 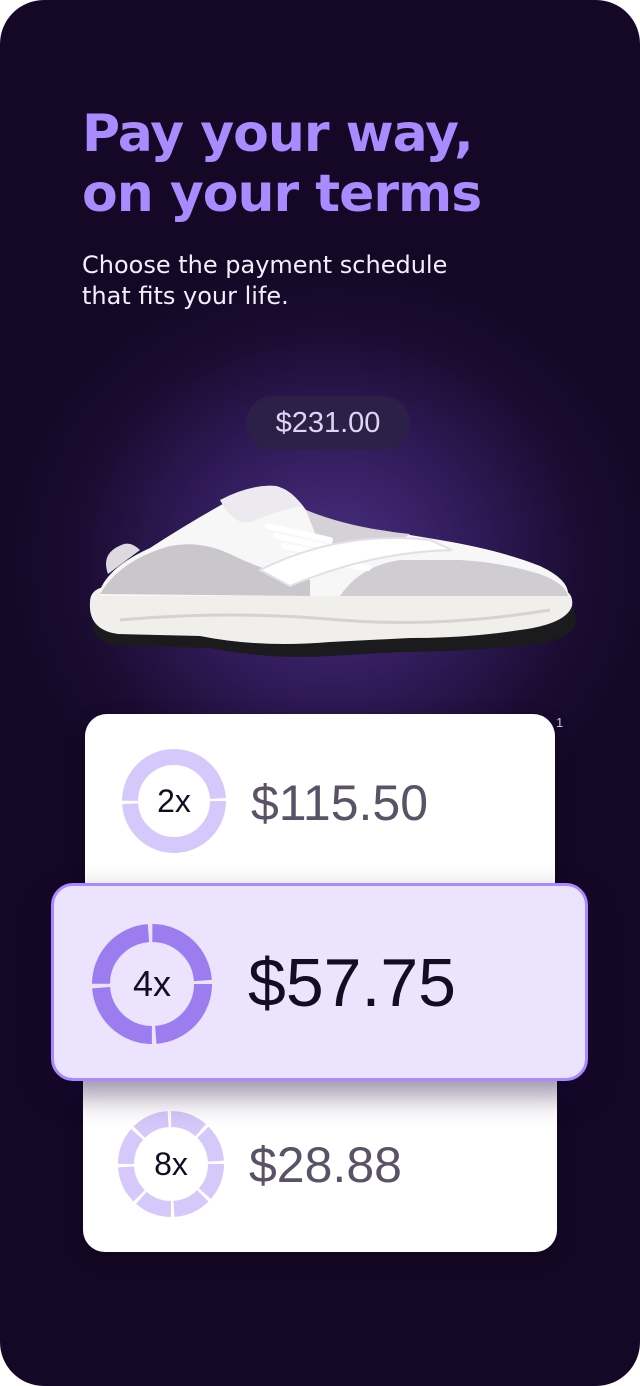 What do you see at coordinates (265, 265) in the screenshot?
I see `subtitle-line-1: Choose the payment schedule` at bounding box center [265, 265].